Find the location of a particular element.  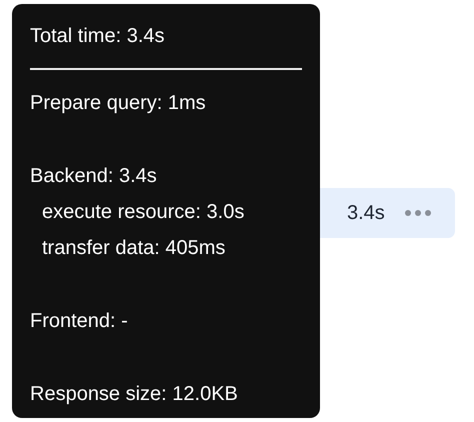

timing-text: Frontend: - is located at coordinates (79, 321).